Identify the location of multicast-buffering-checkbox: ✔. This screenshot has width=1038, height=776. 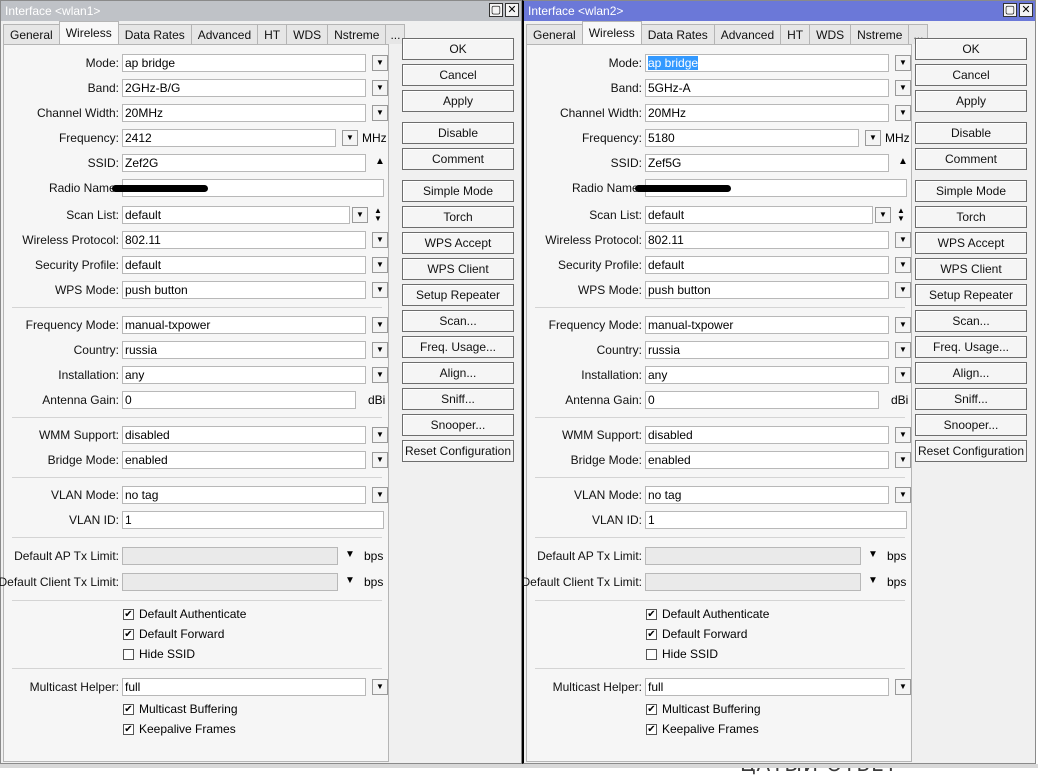
(128, 709).